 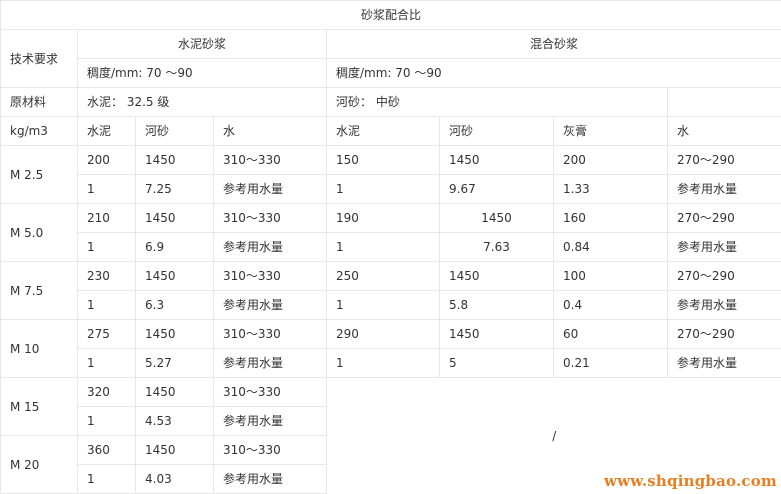 I want to click on table-cell: 320, so click(x=106, y=392).